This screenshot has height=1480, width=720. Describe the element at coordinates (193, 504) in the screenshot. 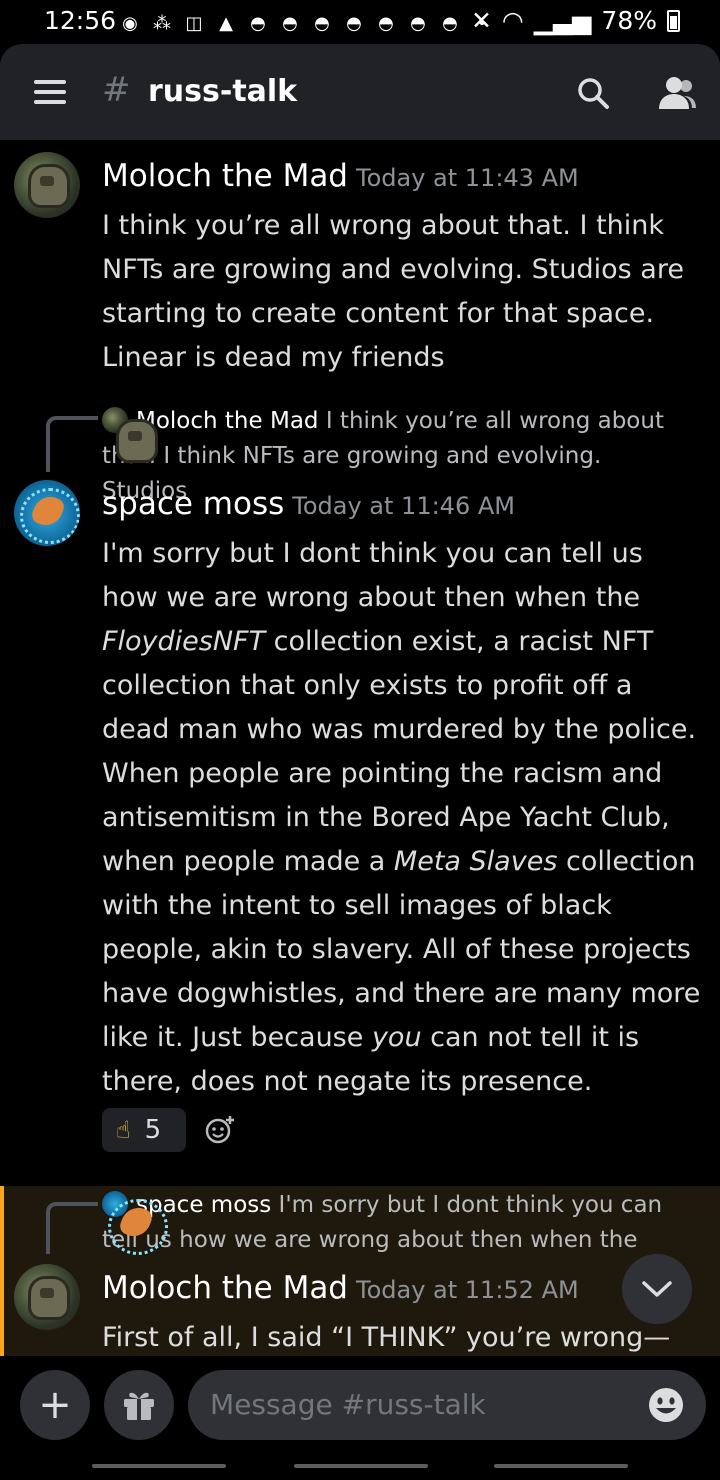

I see `author-name: space moss` at that location.